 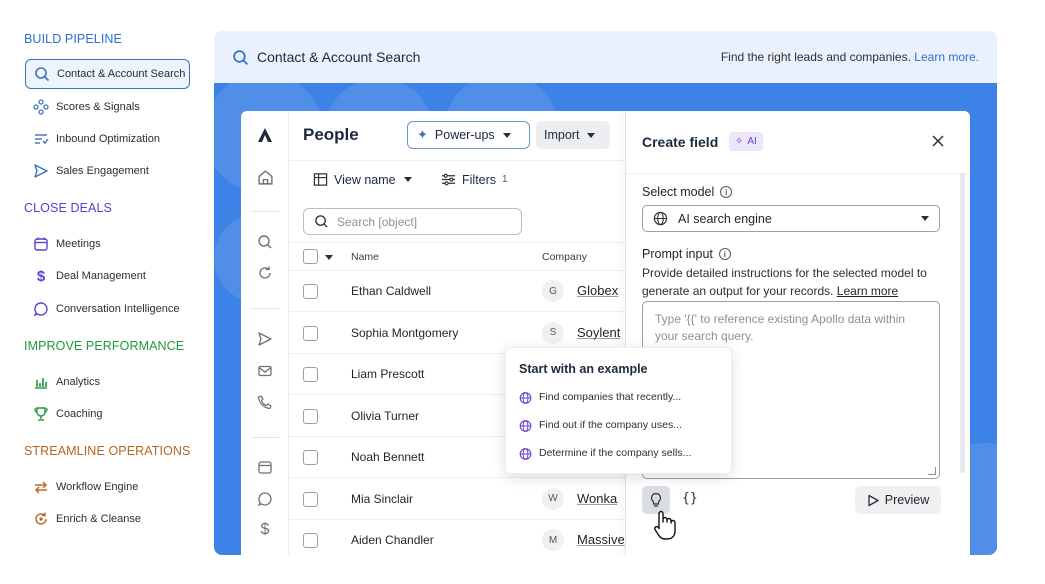 I want to click on table-row: Aiden Chandler M Massive, so click(x=457, y=537).